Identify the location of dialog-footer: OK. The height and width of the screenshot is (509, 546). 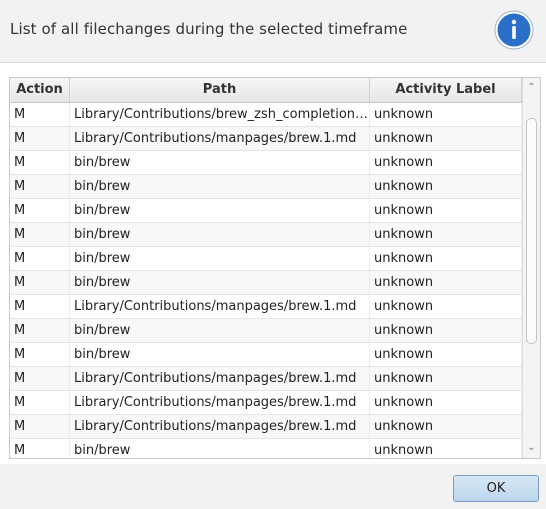
(273, 486).